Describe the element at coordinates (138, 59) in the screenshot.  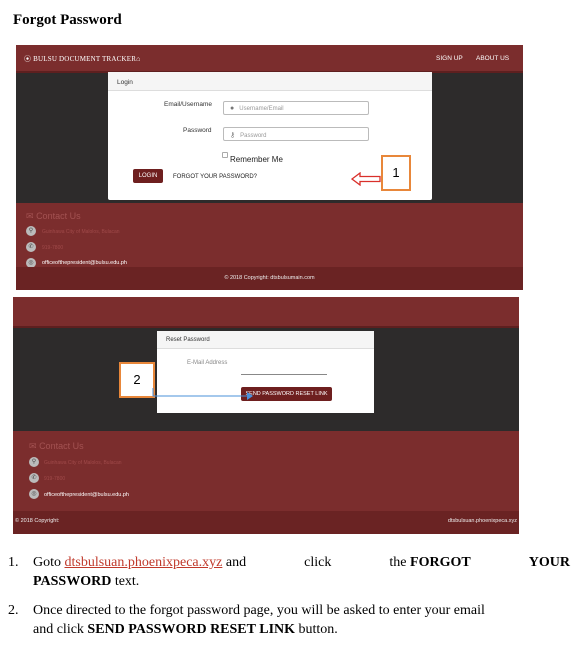
I see `home-icon: ⌂` at that location.